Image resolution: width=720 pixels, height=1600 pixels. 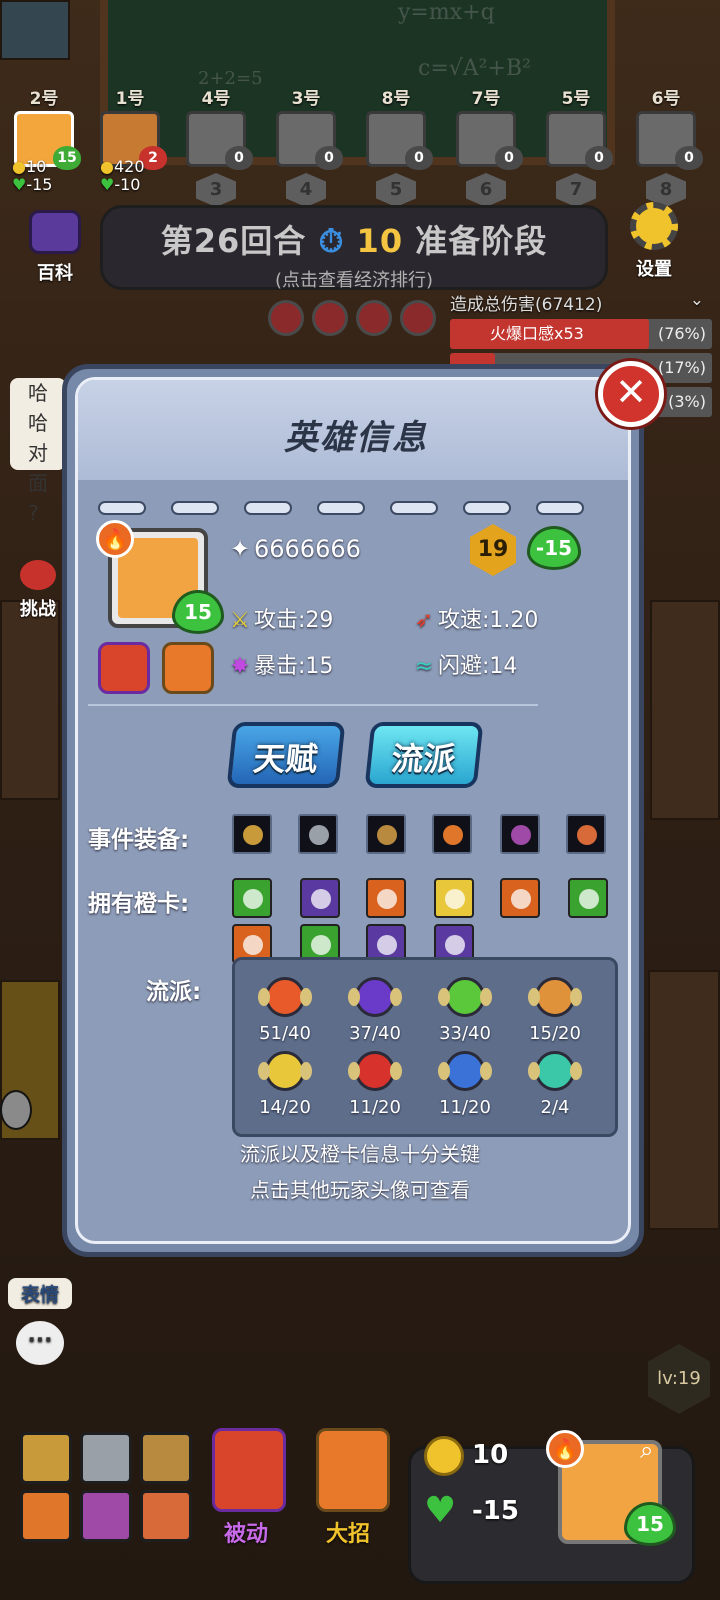 What do you see at coordinates (423, 759) in the screenshot?
I see `tab-label: 流派` at bounding box center [423, 759].